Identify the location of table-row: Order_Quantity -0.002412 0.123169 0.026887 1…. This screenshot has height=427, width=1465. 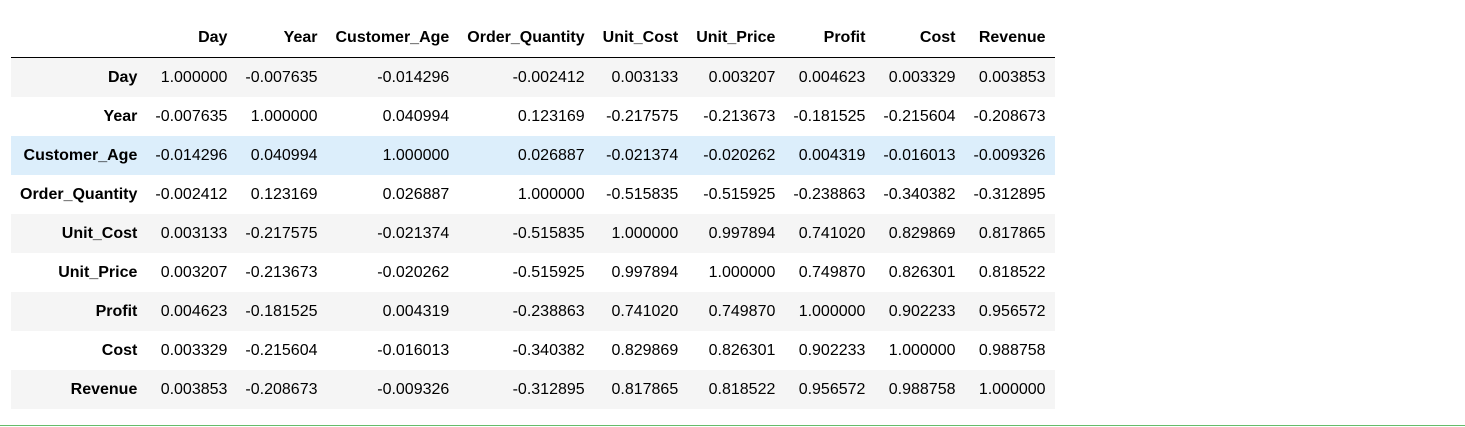
(533, 194).